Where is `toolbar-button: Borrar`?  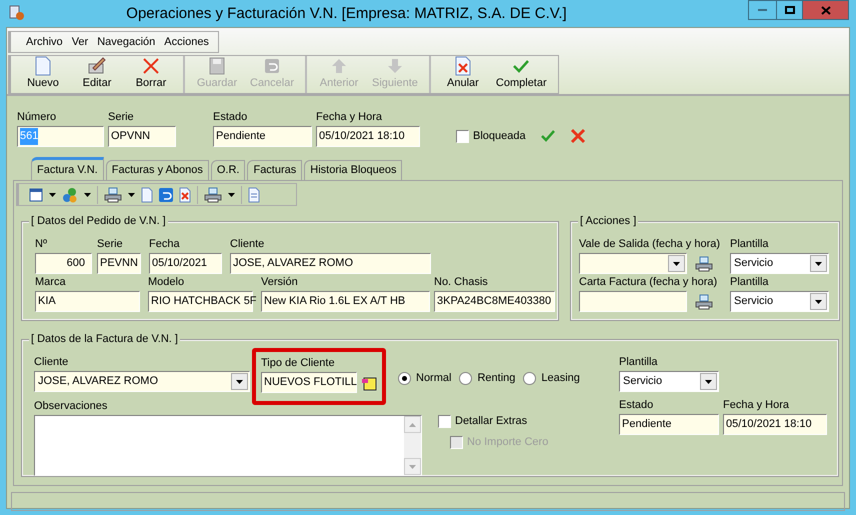 toolbar-button: Borrar is located at coordinates (151, 72).